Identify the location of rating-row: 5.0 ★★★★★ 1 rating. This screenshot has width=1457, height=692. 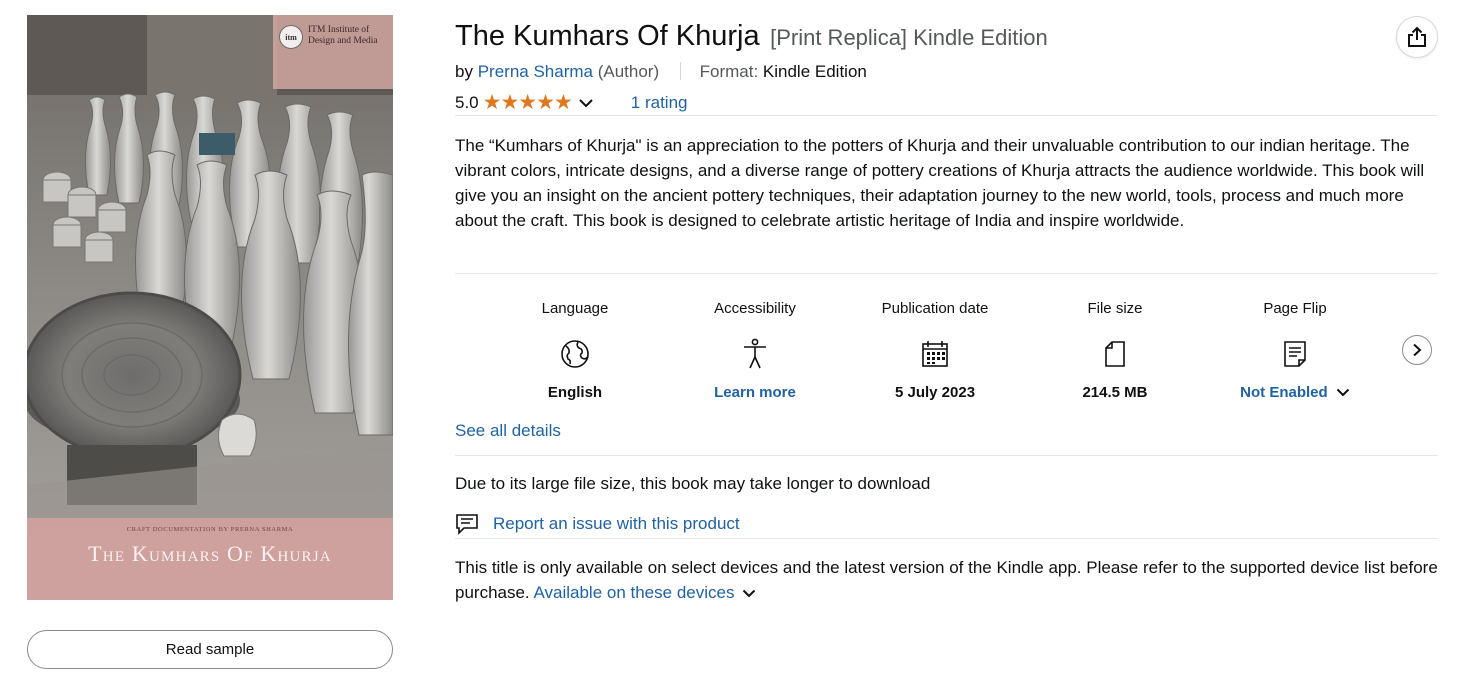
(571, 102).